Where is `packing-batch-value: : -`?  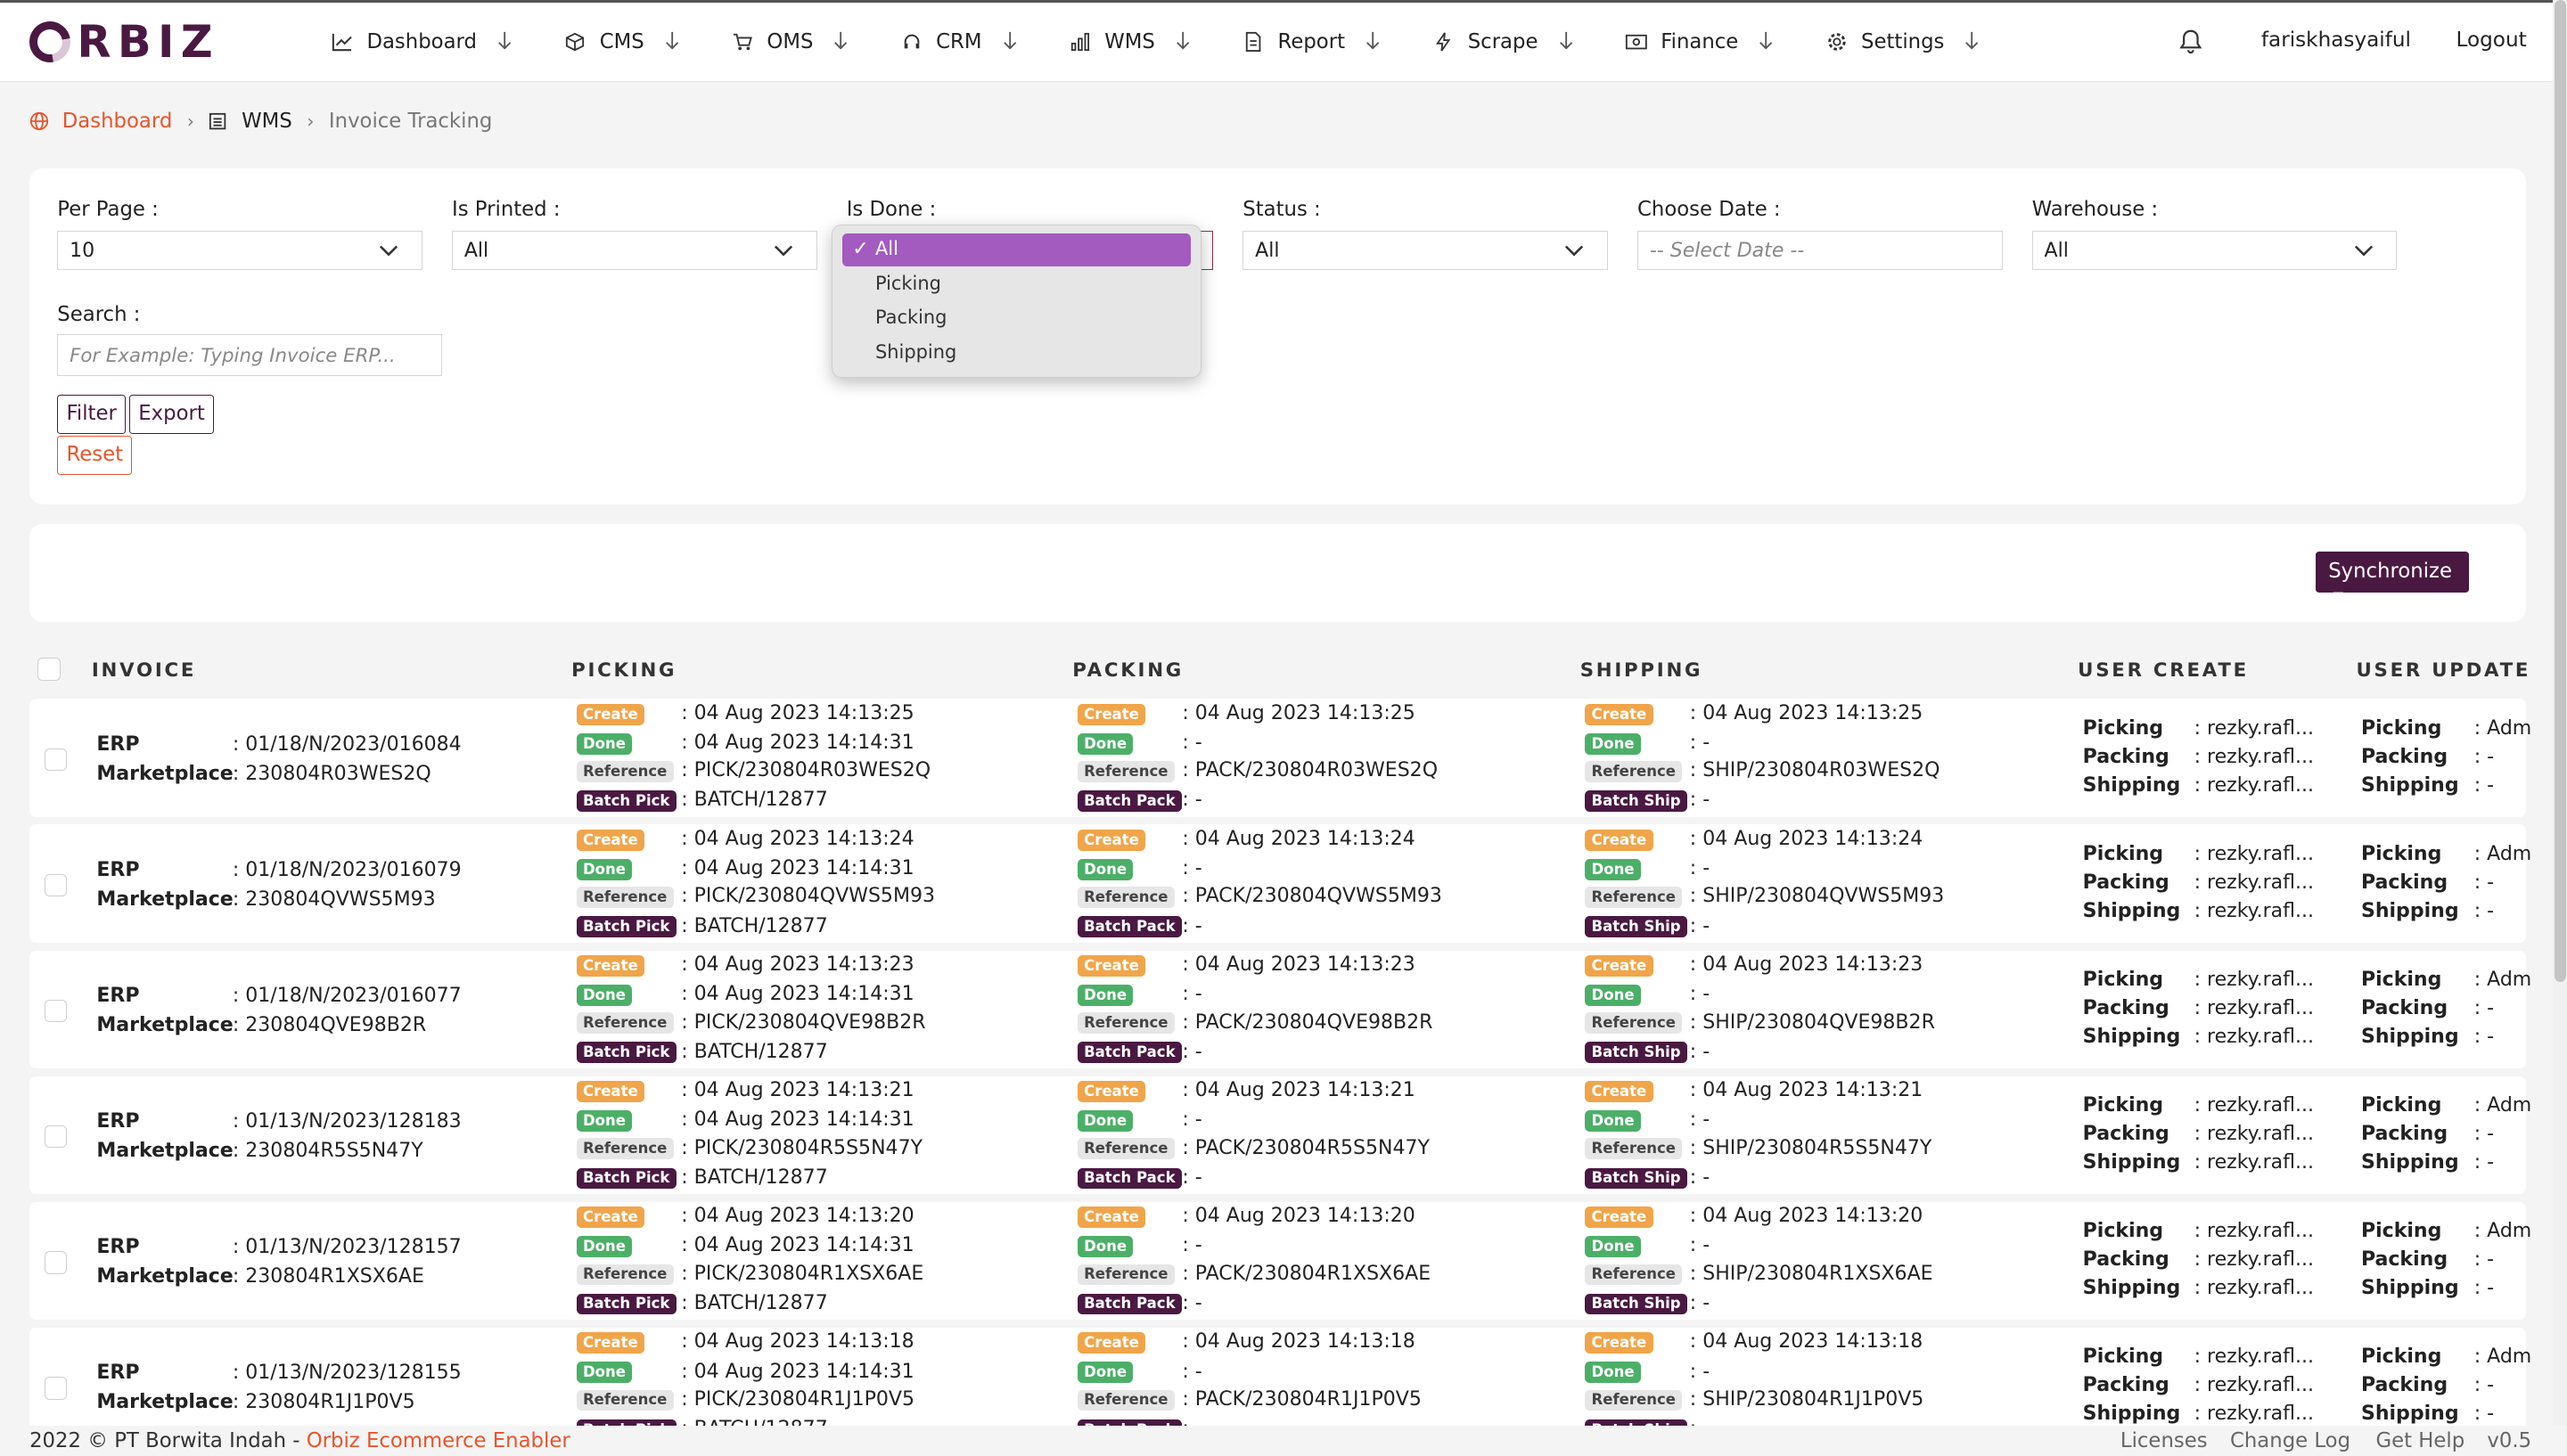
packing-batch-value: : - is located at coordinates (1192, 1051).